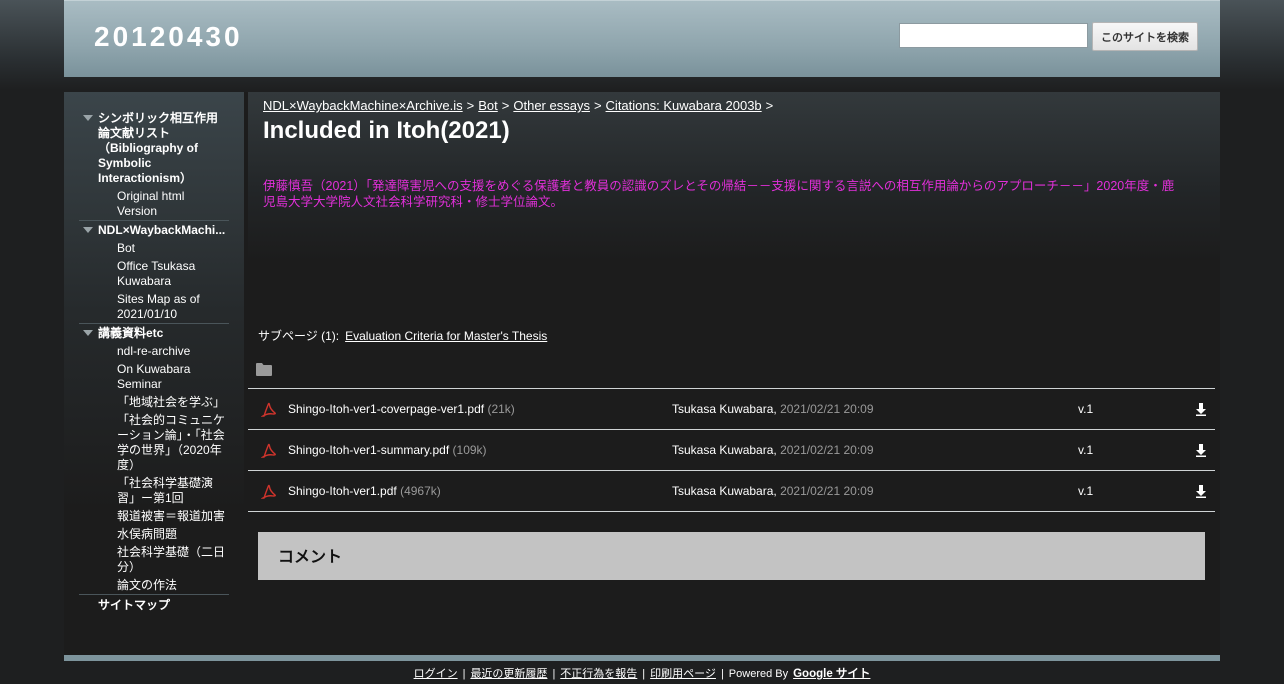 This screenshot has width=1284, height=684. I want to click on sidebar-item-seminar: On Kuwabara Seminar, so click(154, 377).